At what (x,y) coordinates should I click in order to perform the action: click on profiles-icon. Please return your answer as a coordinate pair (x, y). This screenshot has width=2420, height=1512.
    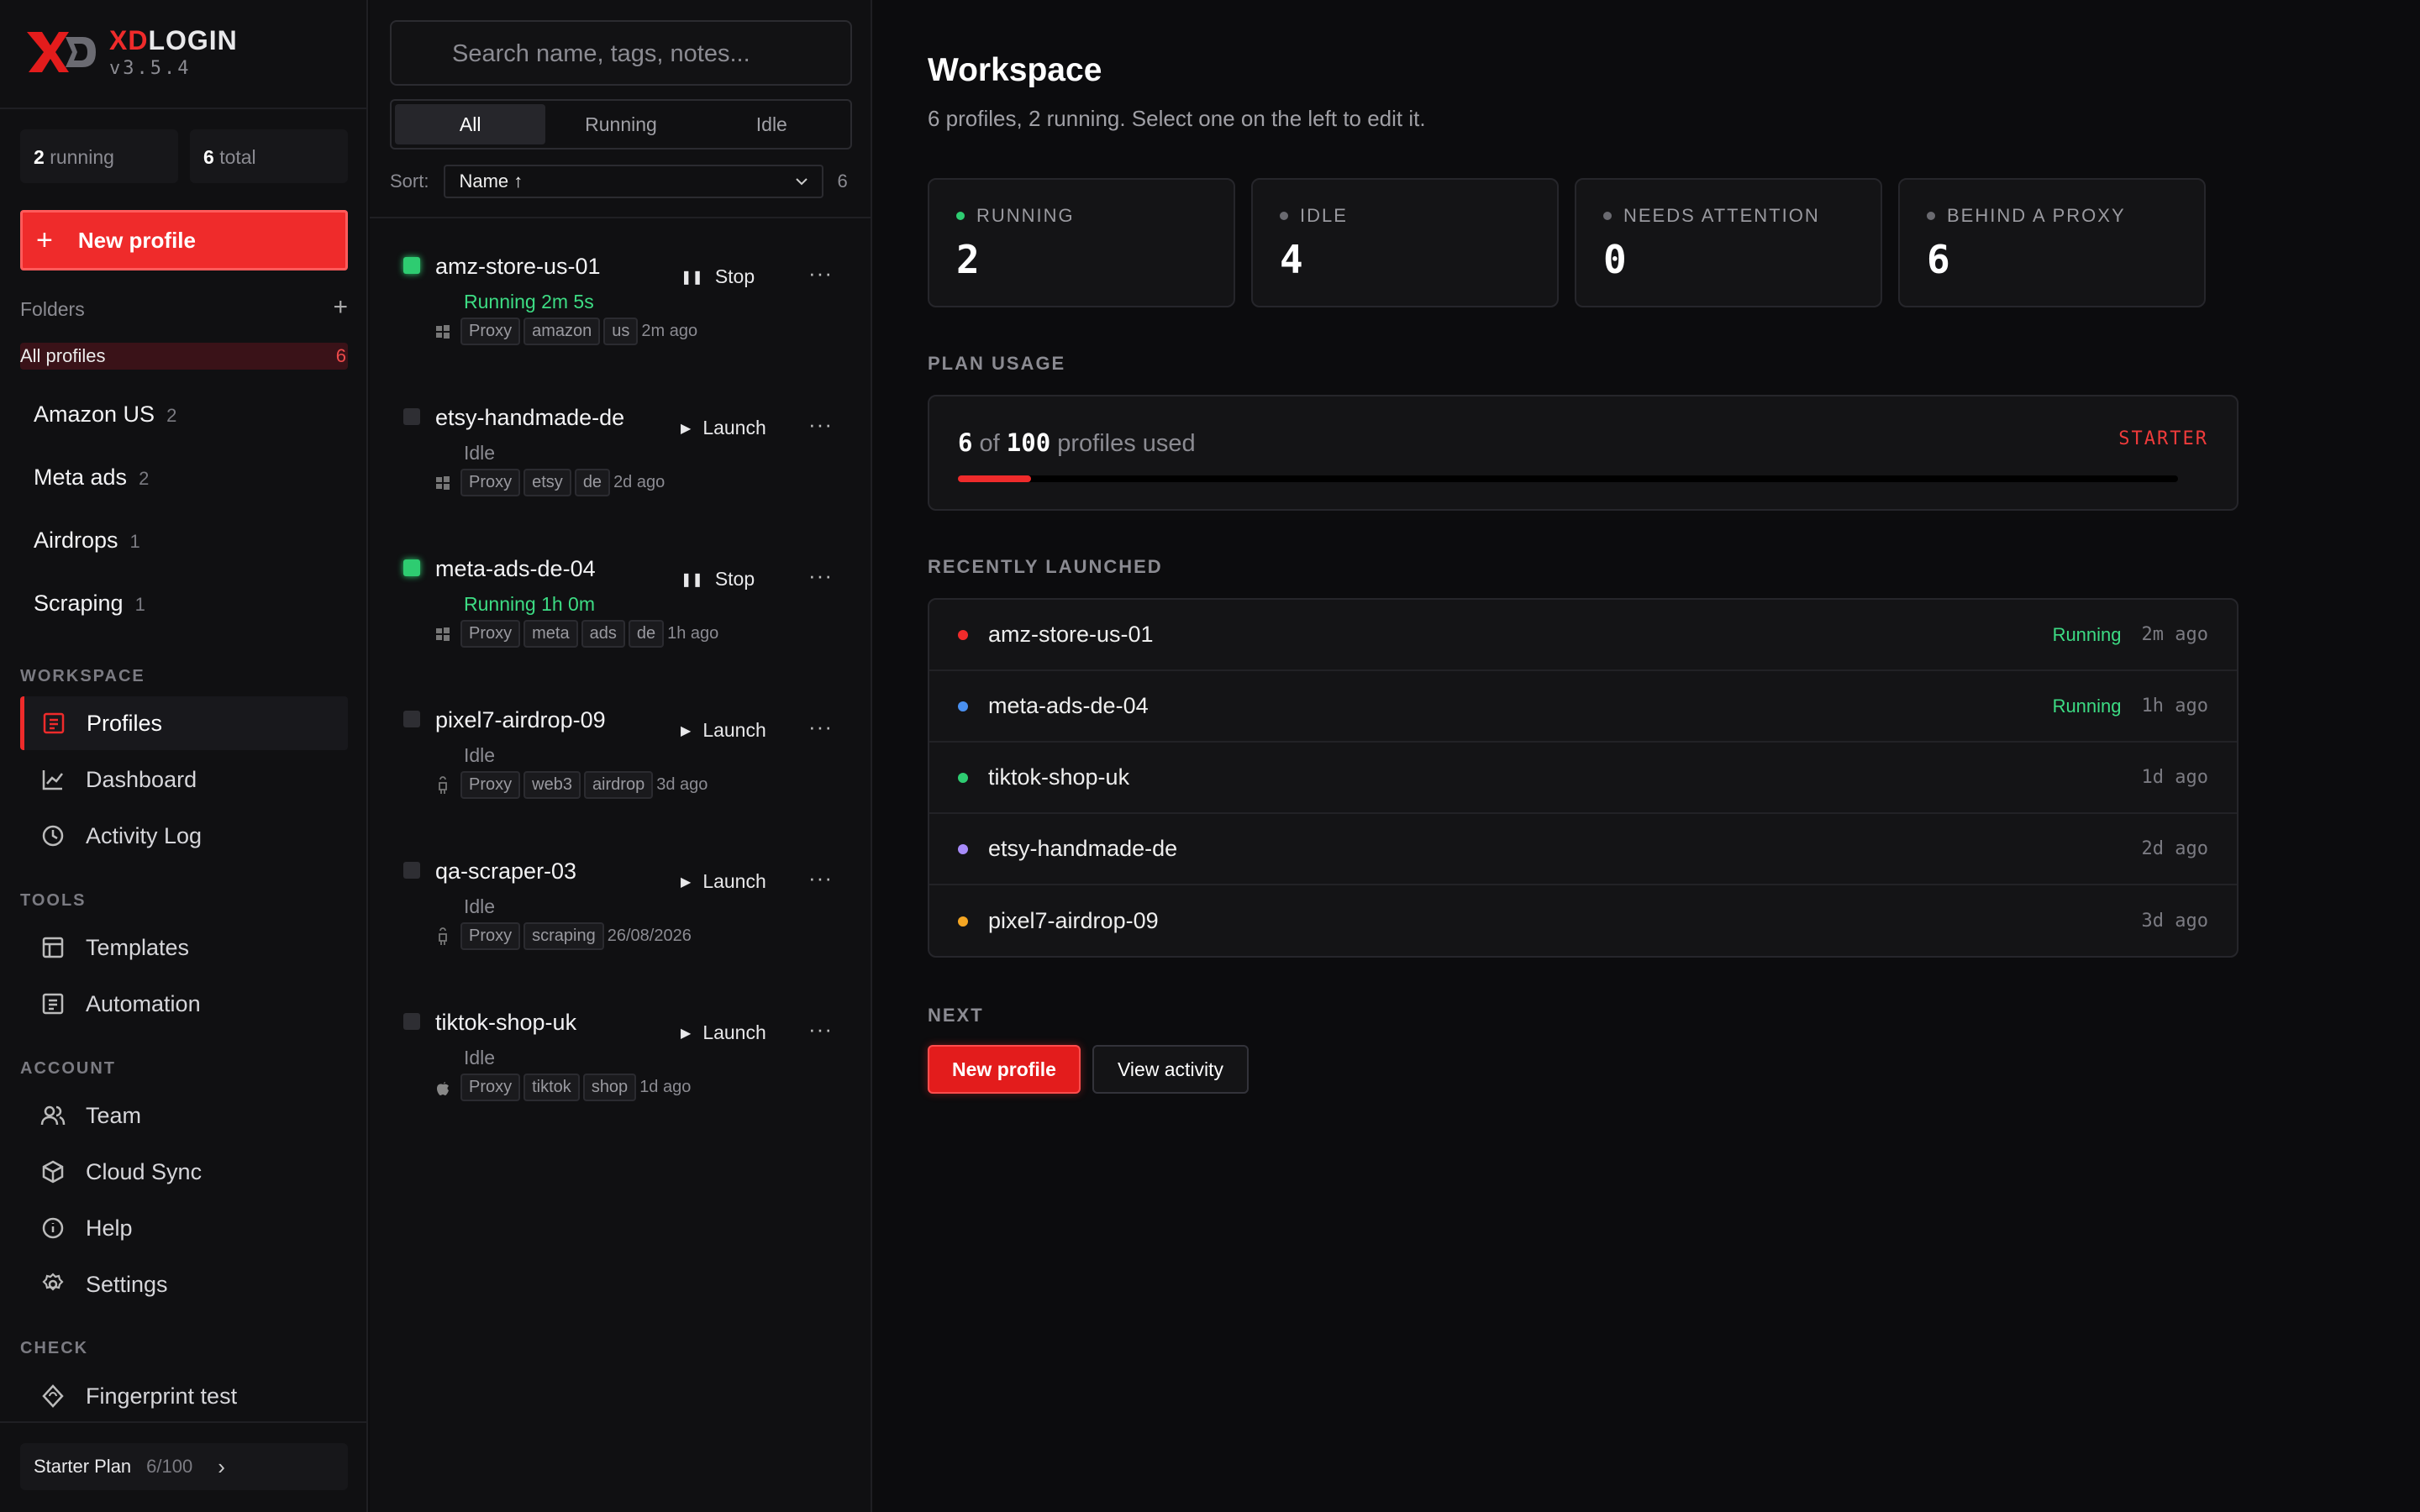
    Looking at the image, I should click on (54, 723).